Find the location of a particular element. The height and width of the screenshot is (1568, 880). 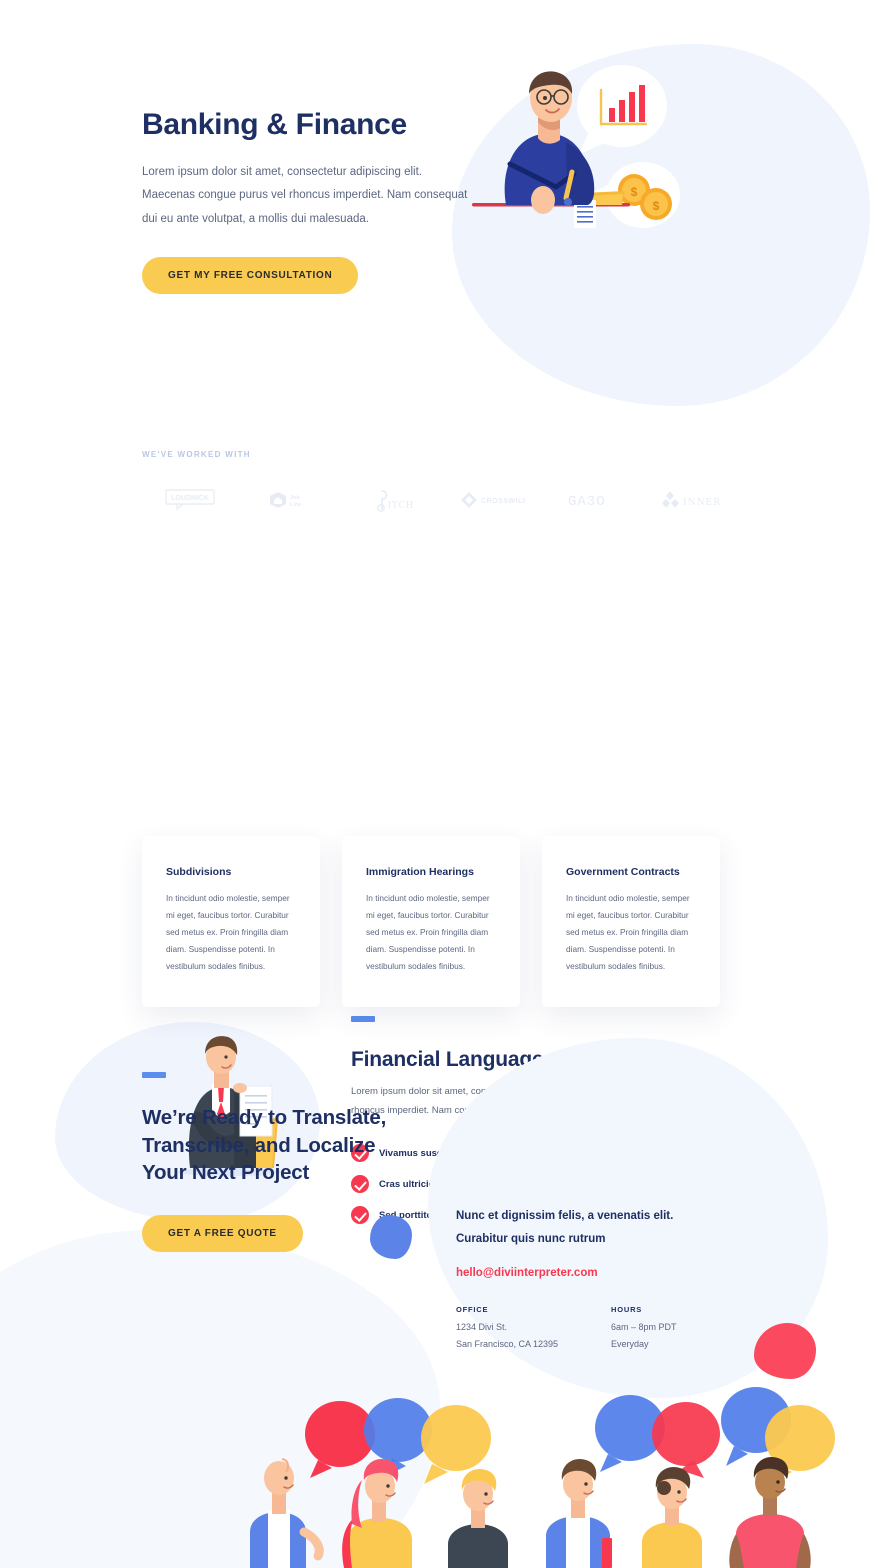

decorative-blue-blob is located at coordinates (391, 1237).